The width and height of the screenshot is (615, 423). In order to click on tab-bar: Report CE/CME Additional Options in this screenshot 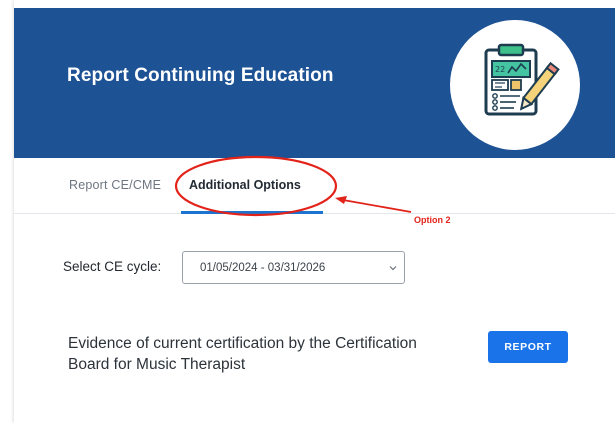, I will do `click(314, 186)`.